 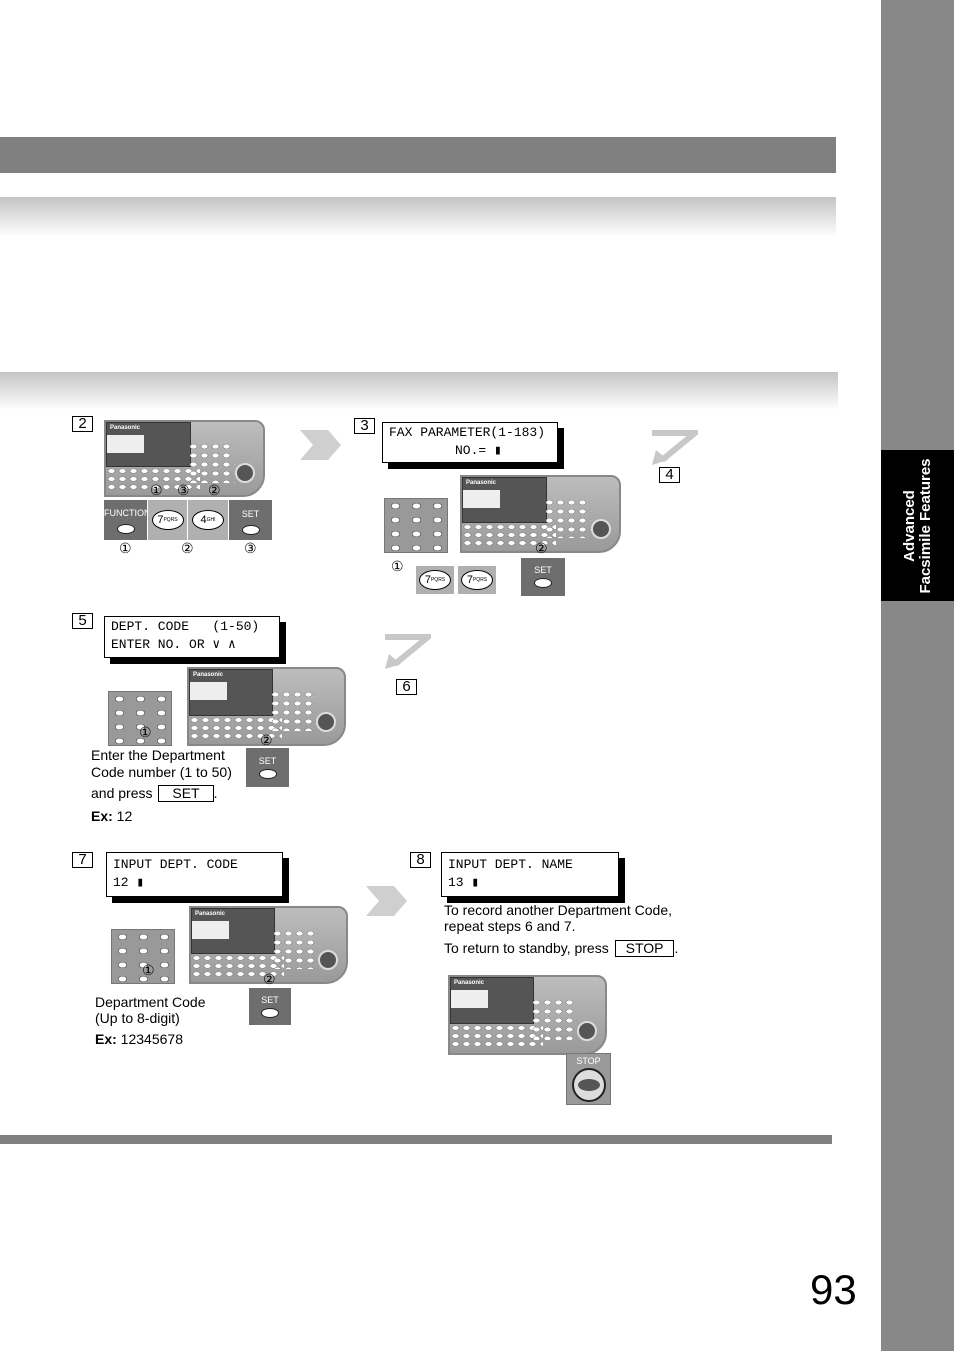 What do you see at coordinates (161, 772) in the screenshot?
I see `instruction-text: Code number (1 to 50)` at bounding box center [161, 772].